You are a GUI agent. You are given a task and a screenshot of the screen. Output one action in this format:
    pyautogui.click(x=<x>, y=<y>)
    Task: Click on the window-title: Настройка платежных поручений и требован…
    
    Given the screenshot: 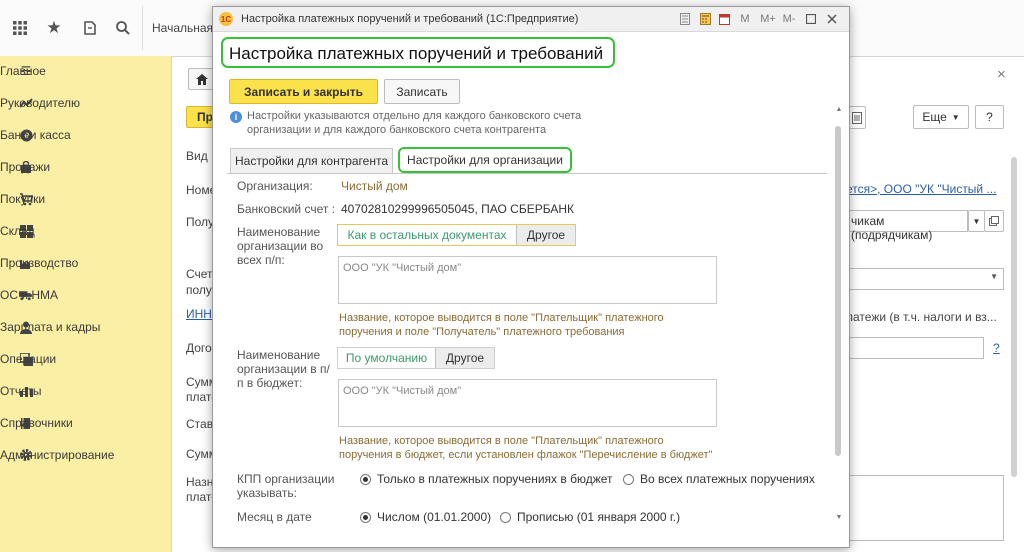 What is the action you would take?
    pyautogui.click(x=410, y=19)
    